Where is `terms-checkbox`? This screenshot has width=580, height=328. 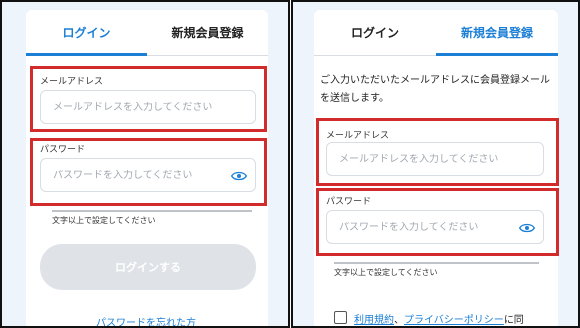 terms-checkbox is located at coordinates (340, 317).